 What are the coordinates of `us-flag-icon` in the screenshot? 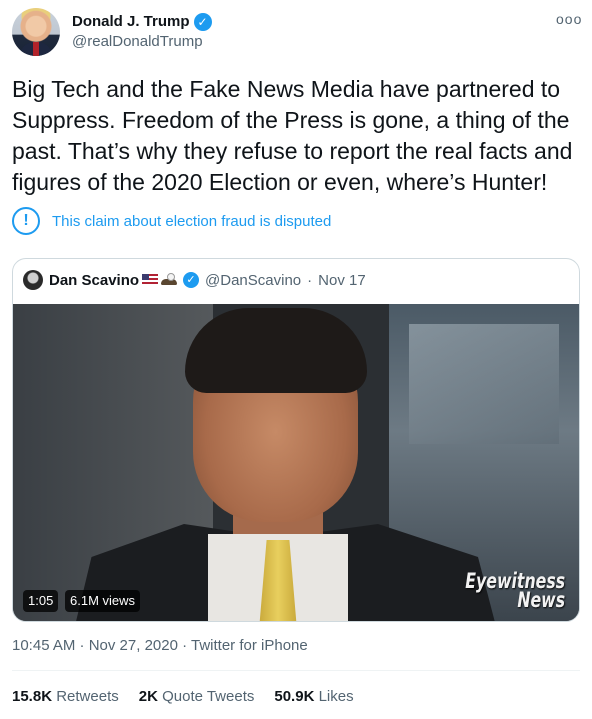 It's located at (150, 280).